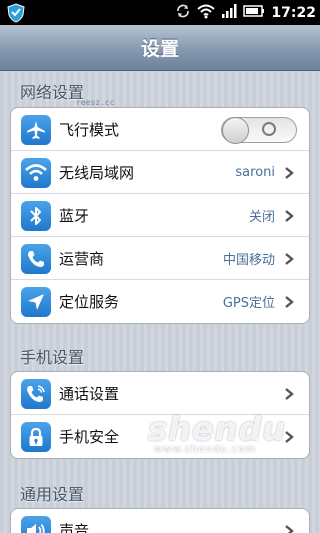 The image size is (320, 533). I want to click on watermark-text: reesz.cc, so click(95, 102).